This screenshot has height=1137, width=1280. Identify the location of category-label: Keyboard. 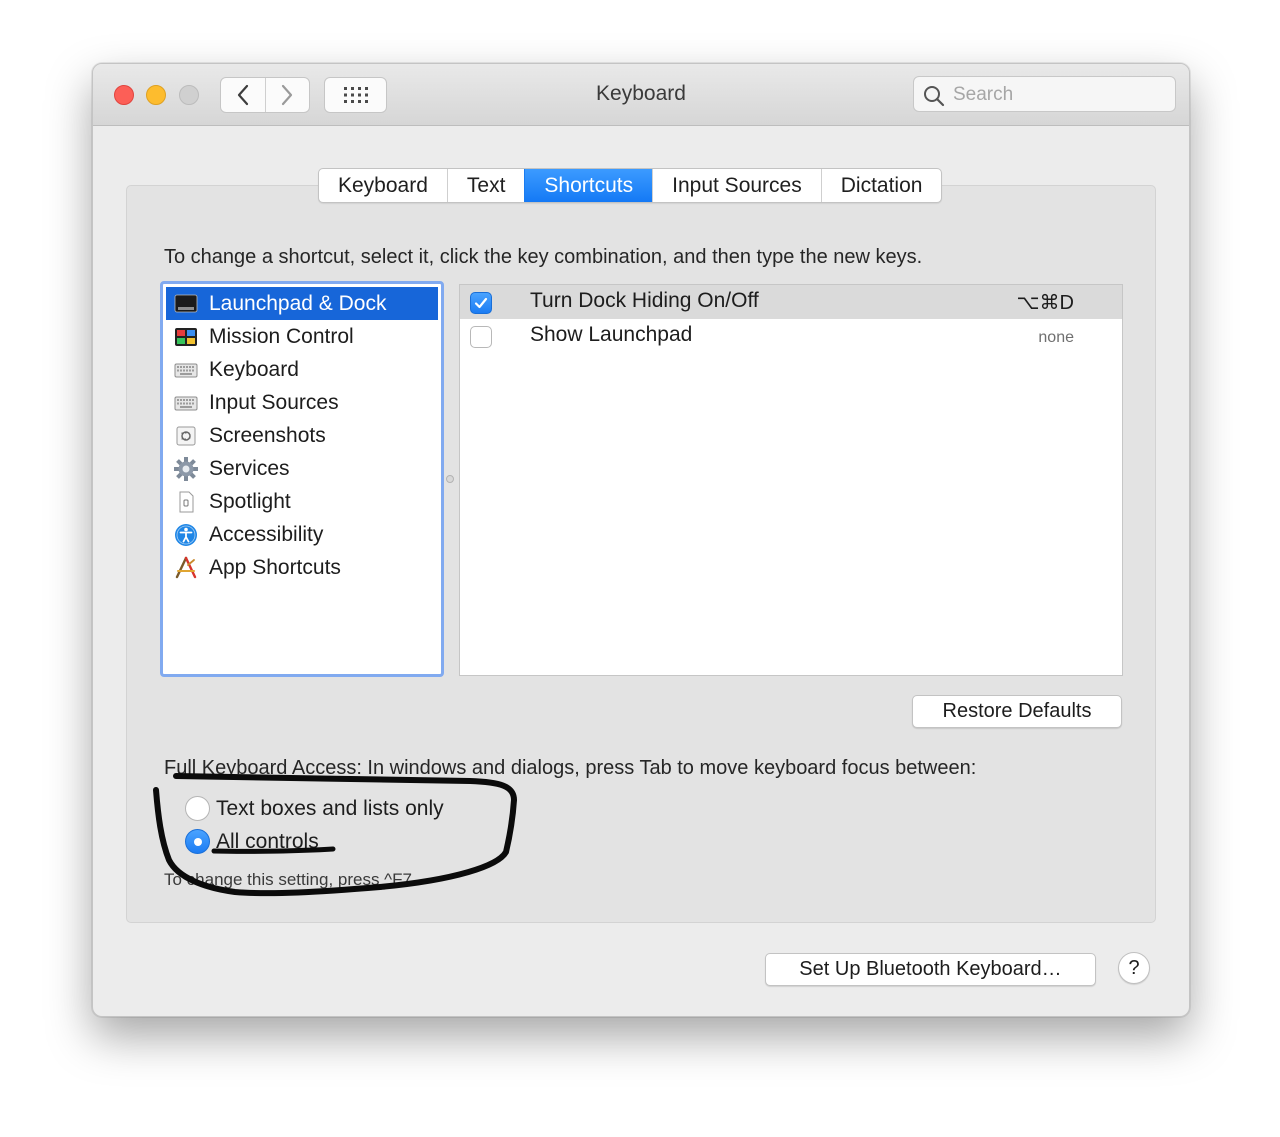
(254, 369).